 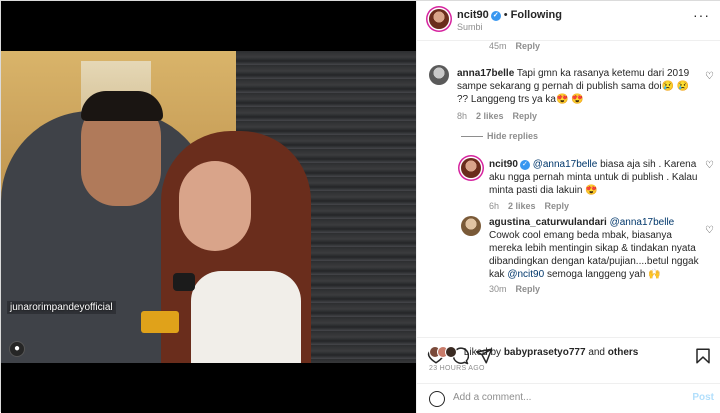 What do you see at coordinates (525, 274) in the screenshot?
I see `reply-mention: @ncit90` at bounding box center [525, 274].